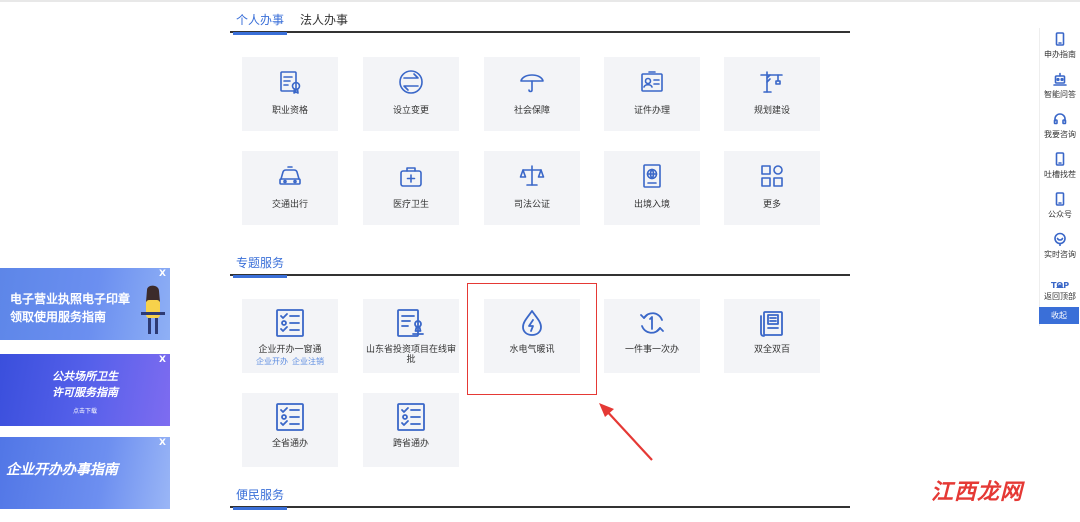 The width and height of the screenshot is (1080, 522). I want to click on special-services-header: 专题服务, so click(540, 266).